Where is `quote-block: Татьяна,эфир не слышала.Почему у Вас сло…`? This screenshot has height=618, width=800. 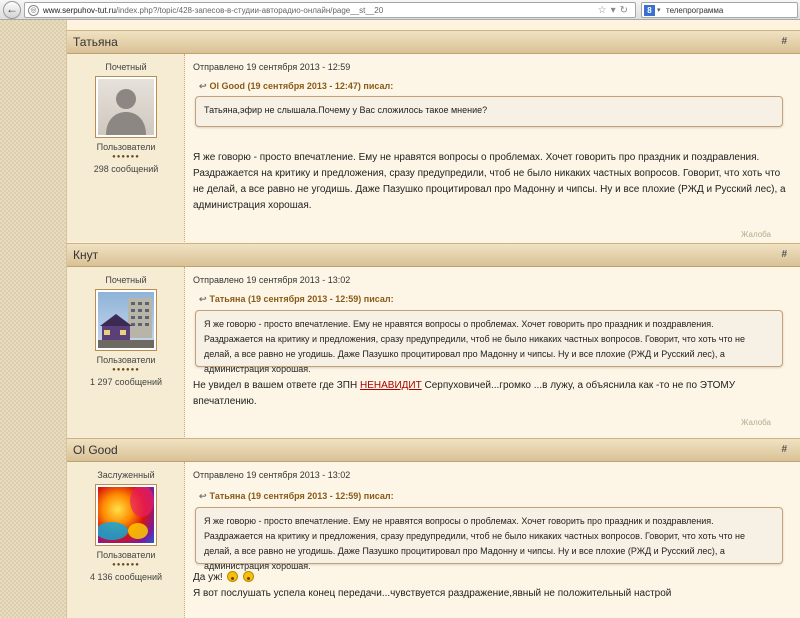 quote-block: Татьяна,эфир не слышала.Почему у Вас сло… is located at coordinates (489, 111).